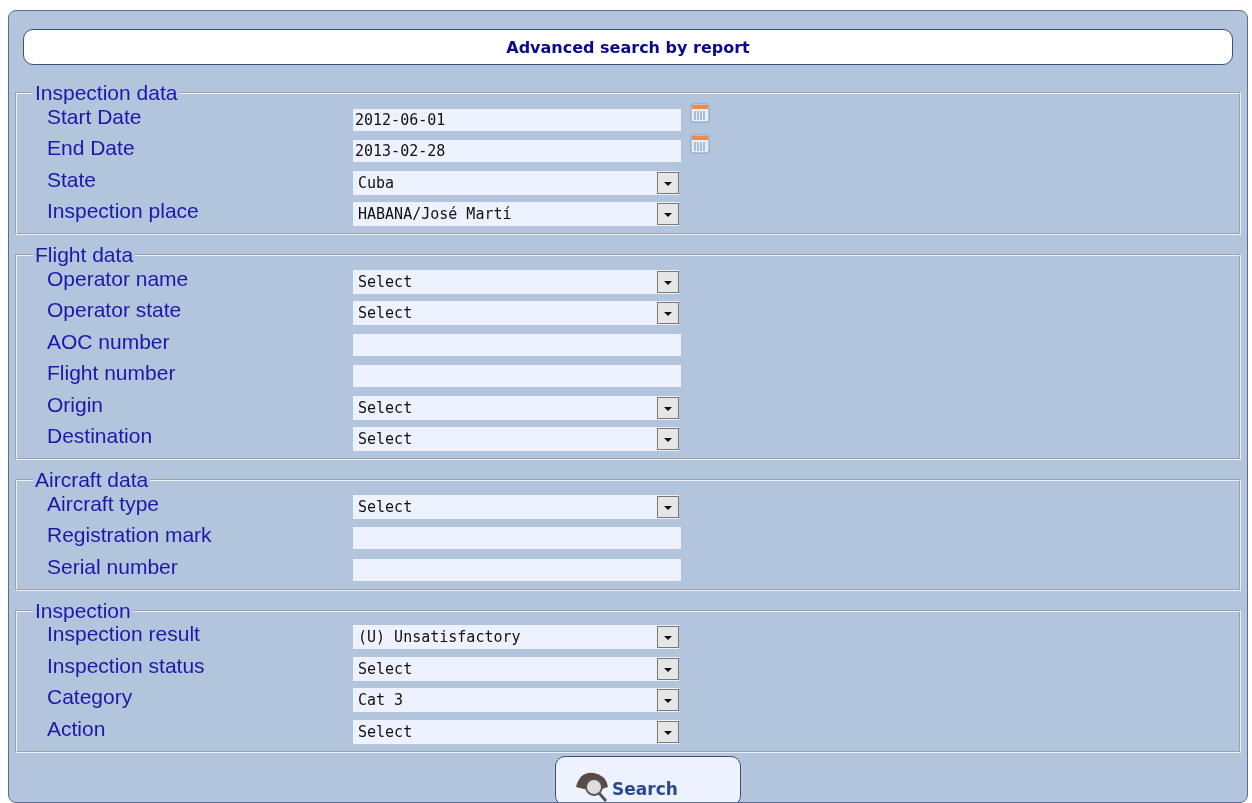  Describe the element at coordinates (106, 93) in the screenshot. I see `section-legend: Inspection data` at that location.